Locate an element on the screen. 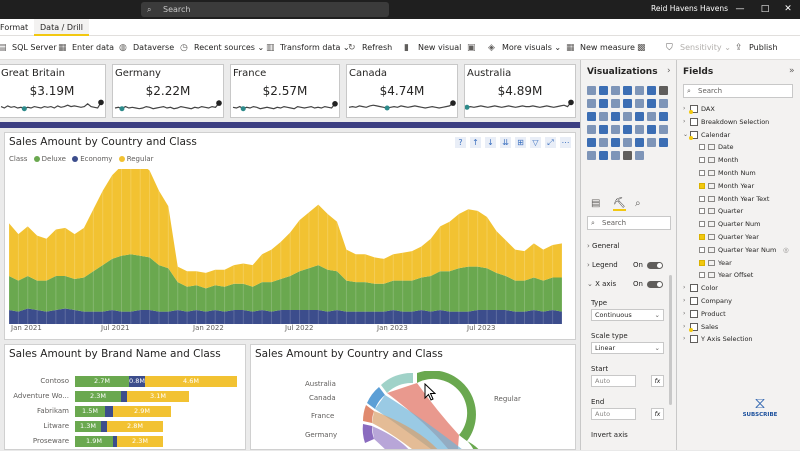 The width and height of the screenshot is (800, 451). brand-bar-segment: 0.8M is located at coordinates (137, 381).